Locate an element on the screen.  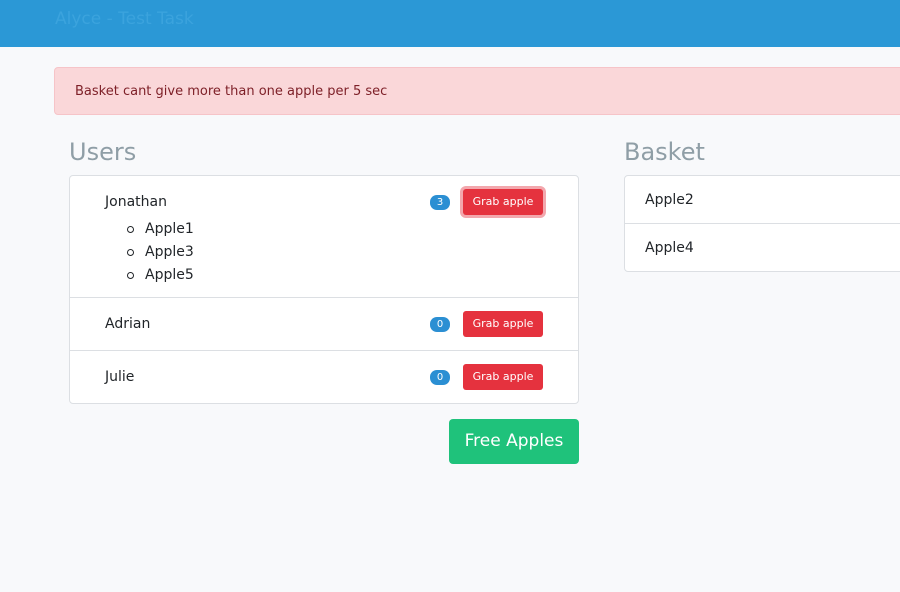
user-name: Adrian is located at coordinates (128, 324).